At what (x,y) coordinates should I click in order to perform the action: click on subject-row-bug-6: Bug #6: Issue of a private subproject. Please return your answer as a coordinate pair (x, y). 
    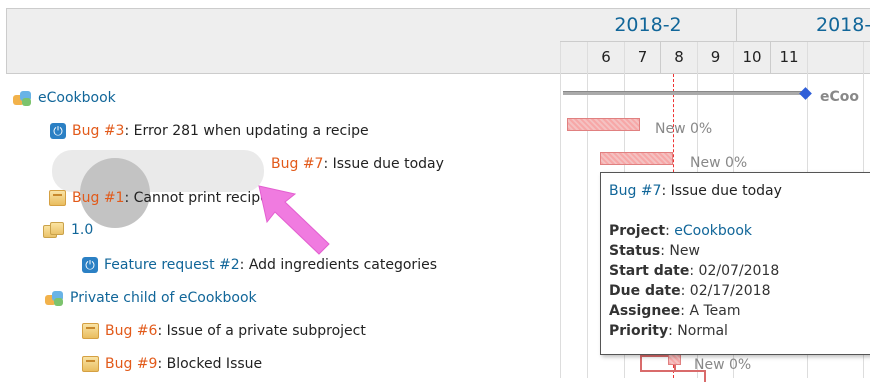
    Looking at the image, I should click on (224, 331).